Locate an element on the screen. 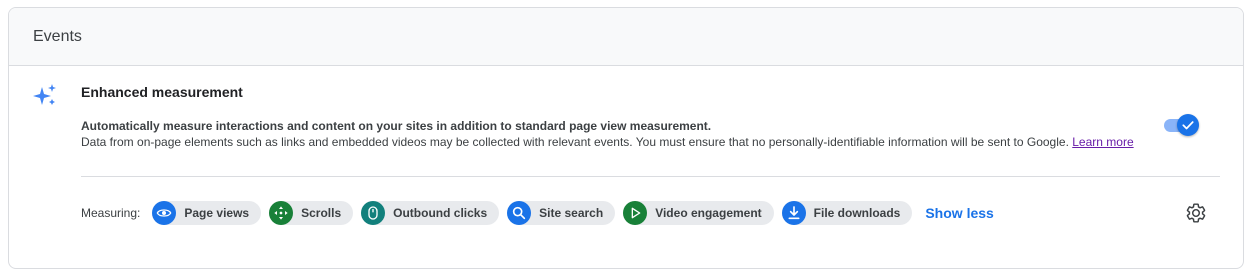 The height and width of the screenshot is (269, 1251). chip-scrolls: Scrolls is located at coordinates (311, 212).